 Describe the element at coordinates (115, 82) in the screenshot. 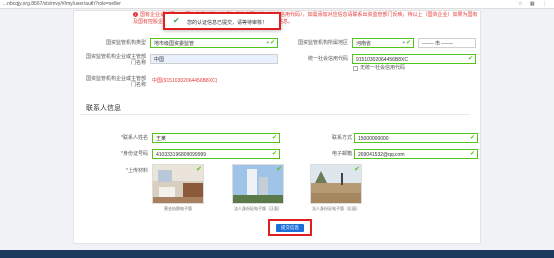

I see `org-plain-label: 国资监管机构企业或主管部门名称` at that location.